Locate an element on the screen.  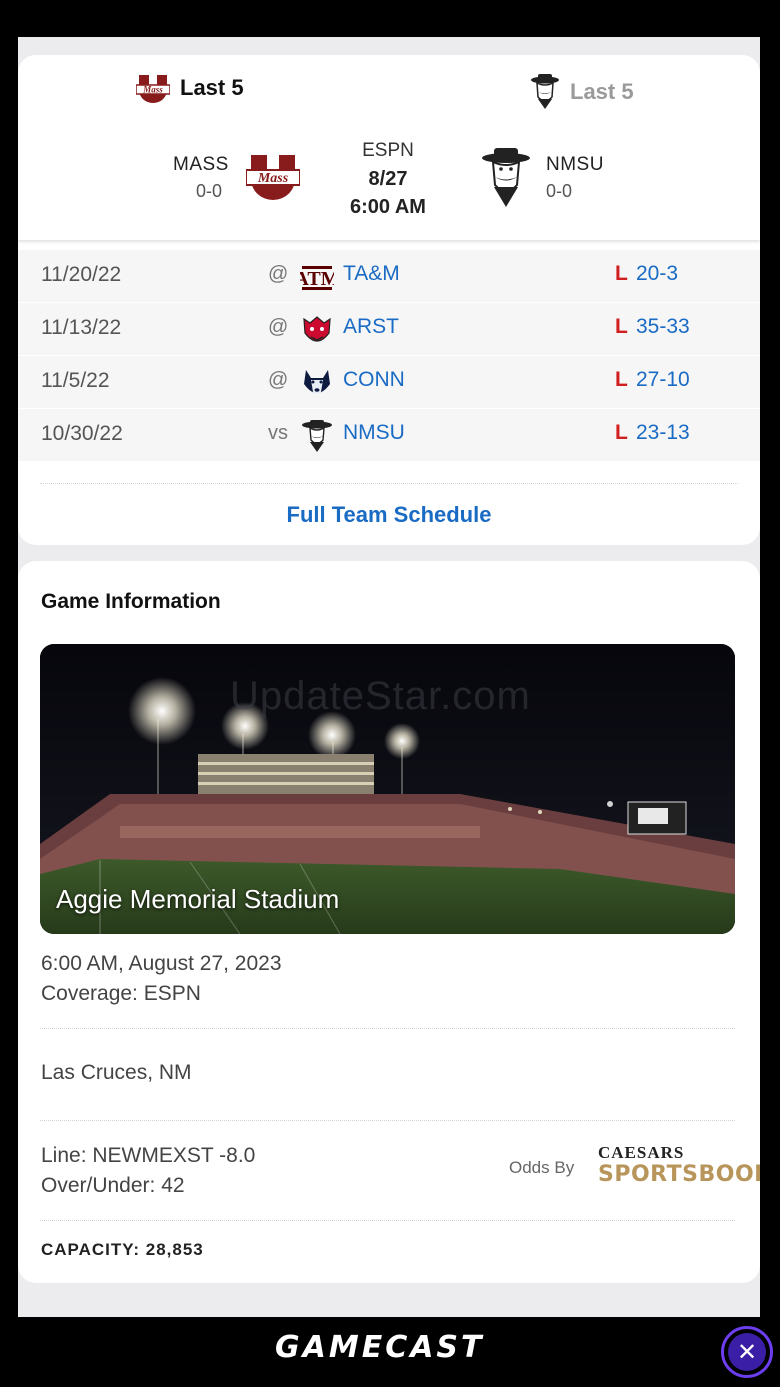
game-date: 11/20/22 is located at coordinates (81, 274).